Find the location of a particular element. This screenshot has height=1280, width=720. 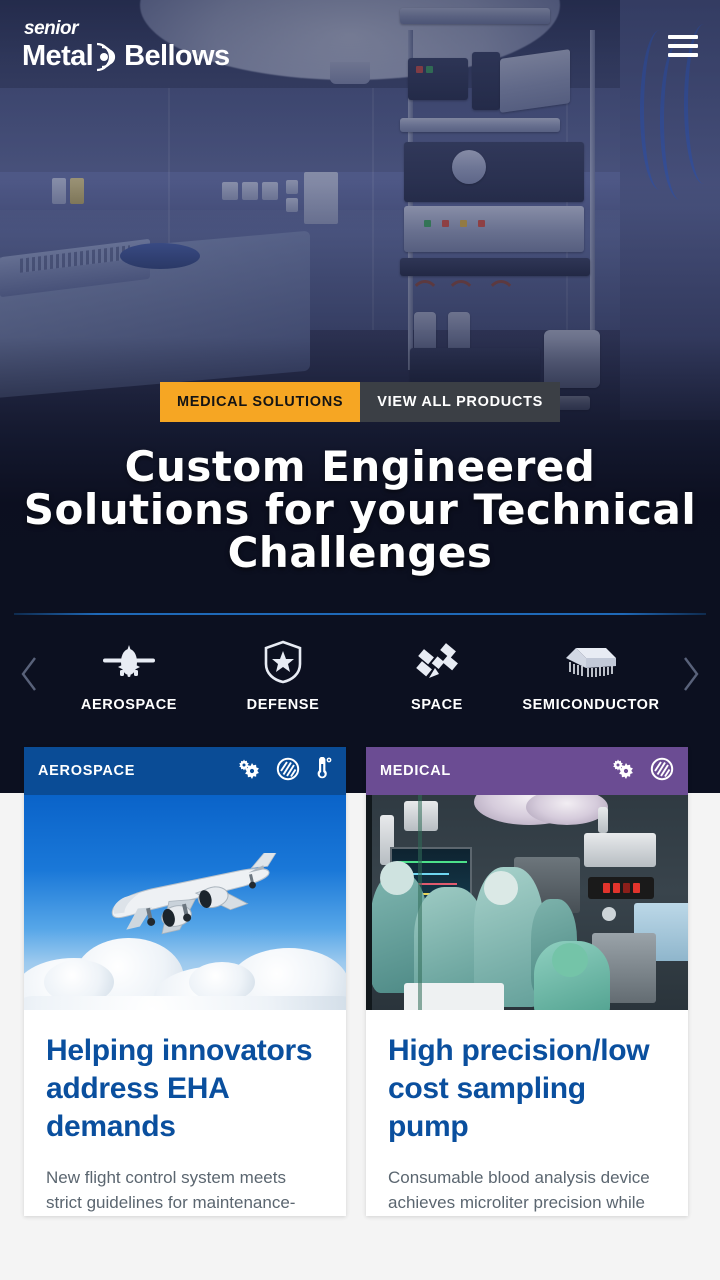

airplane-icon is located at coordinates (129, 662).